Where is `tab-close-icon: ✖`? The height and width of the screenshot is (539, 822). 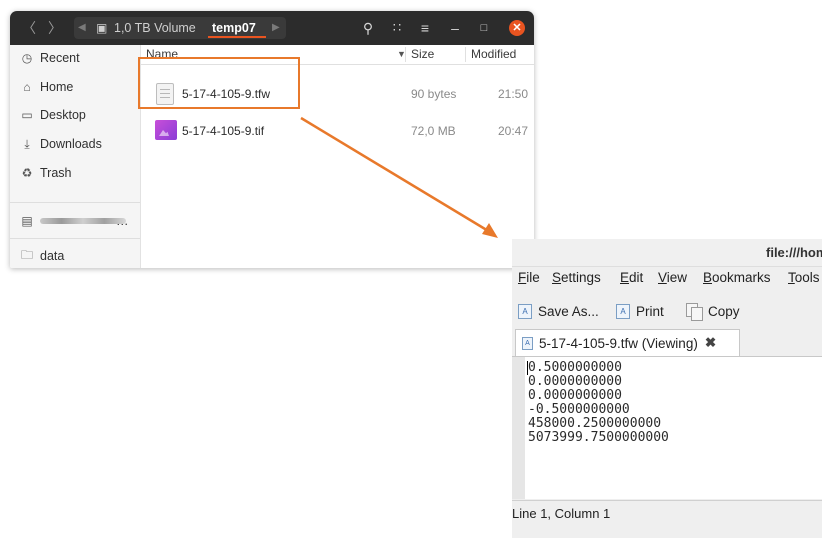
tab-close-icon: ✖ is located at coordinates (710, 343).